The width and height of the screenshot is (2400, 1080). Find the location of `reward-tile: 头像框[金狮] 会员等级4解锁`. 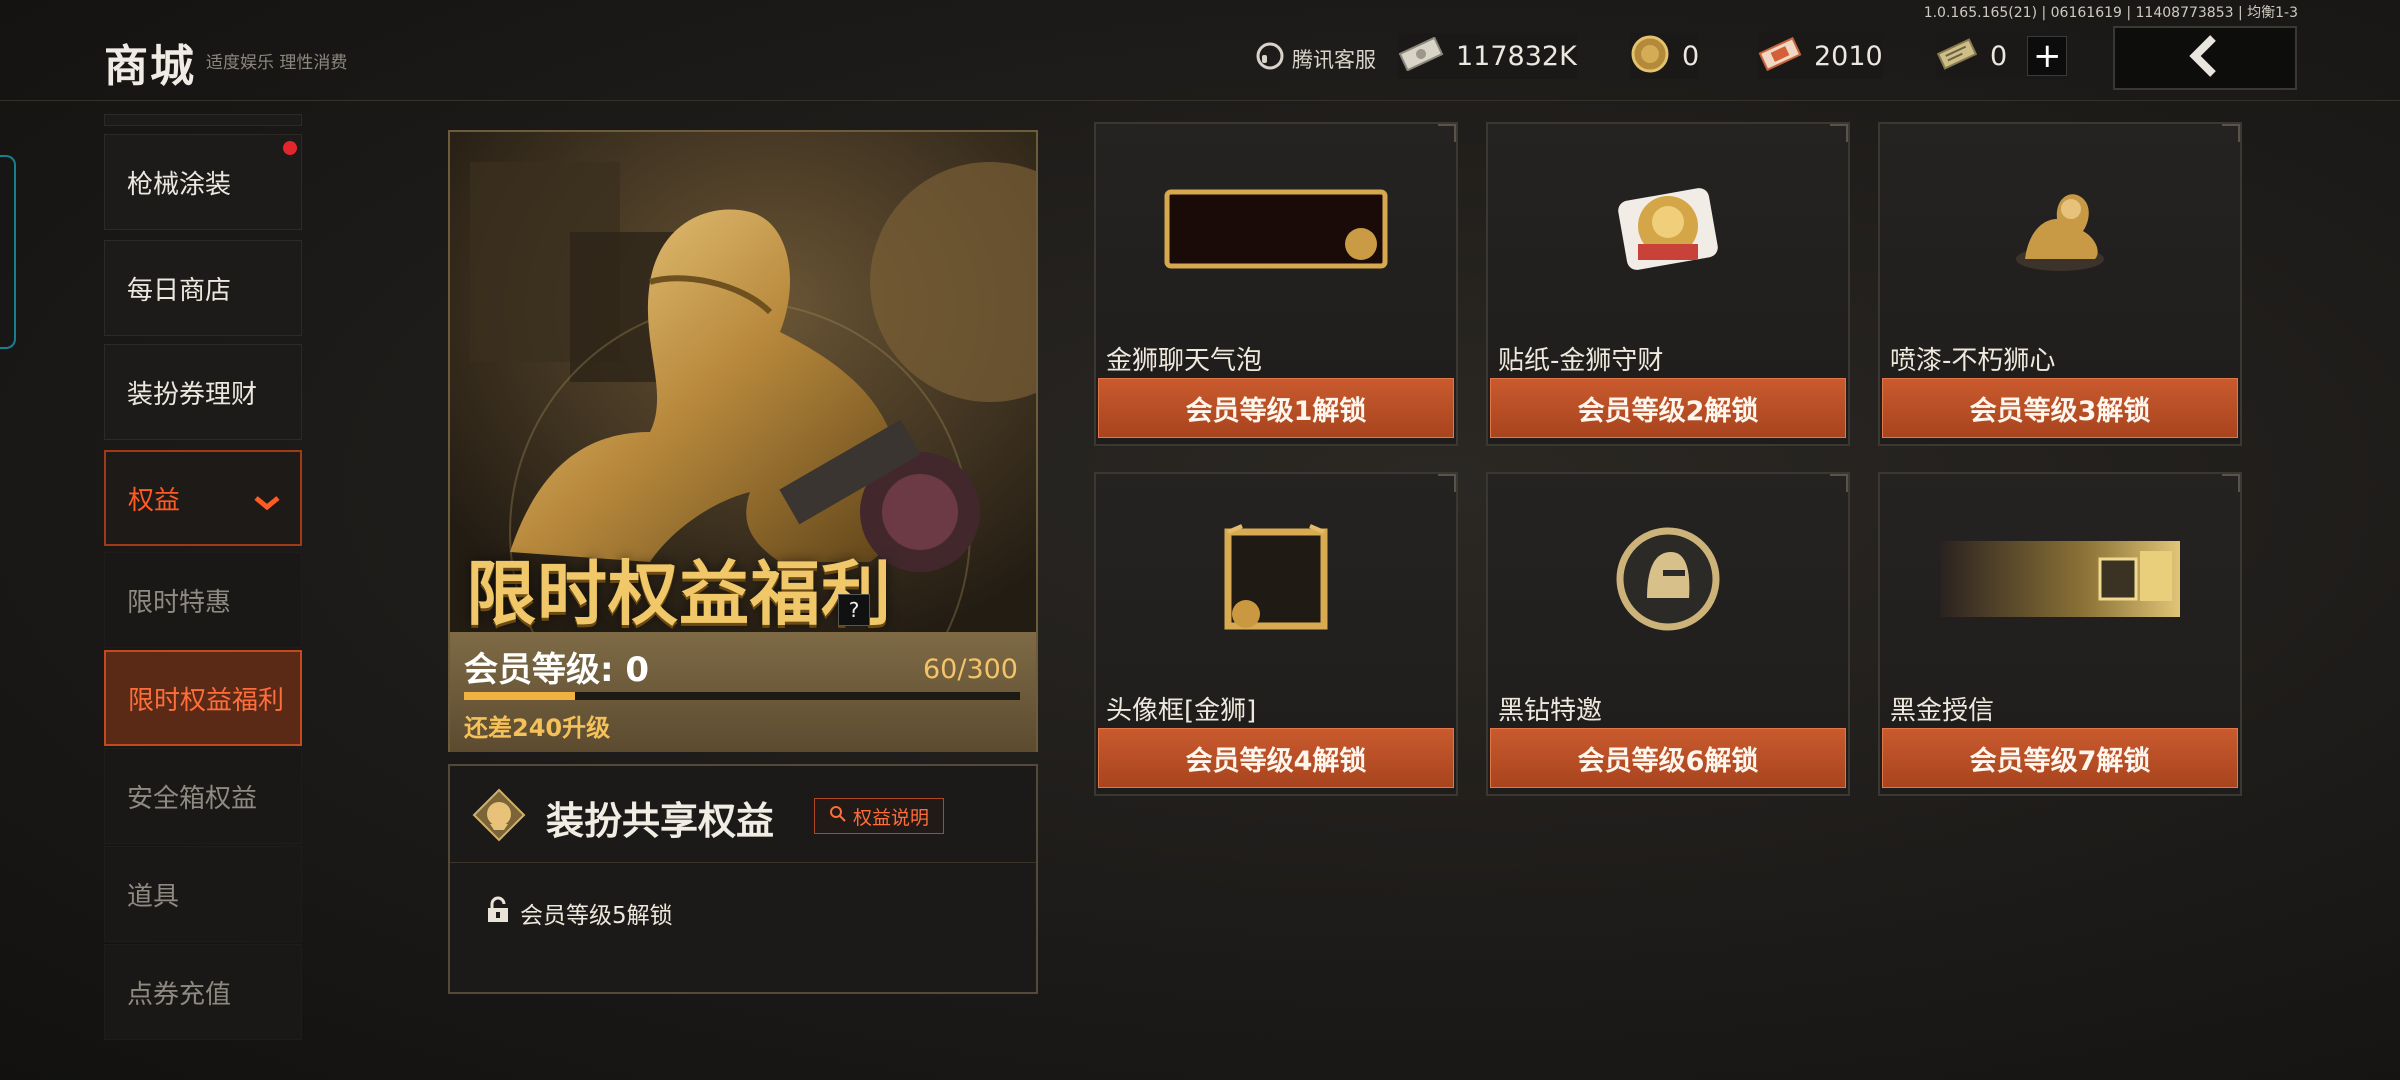

reward-tile: 头像框[金狮] 会员等级4解锁 is located at coordinates (1276, 634).